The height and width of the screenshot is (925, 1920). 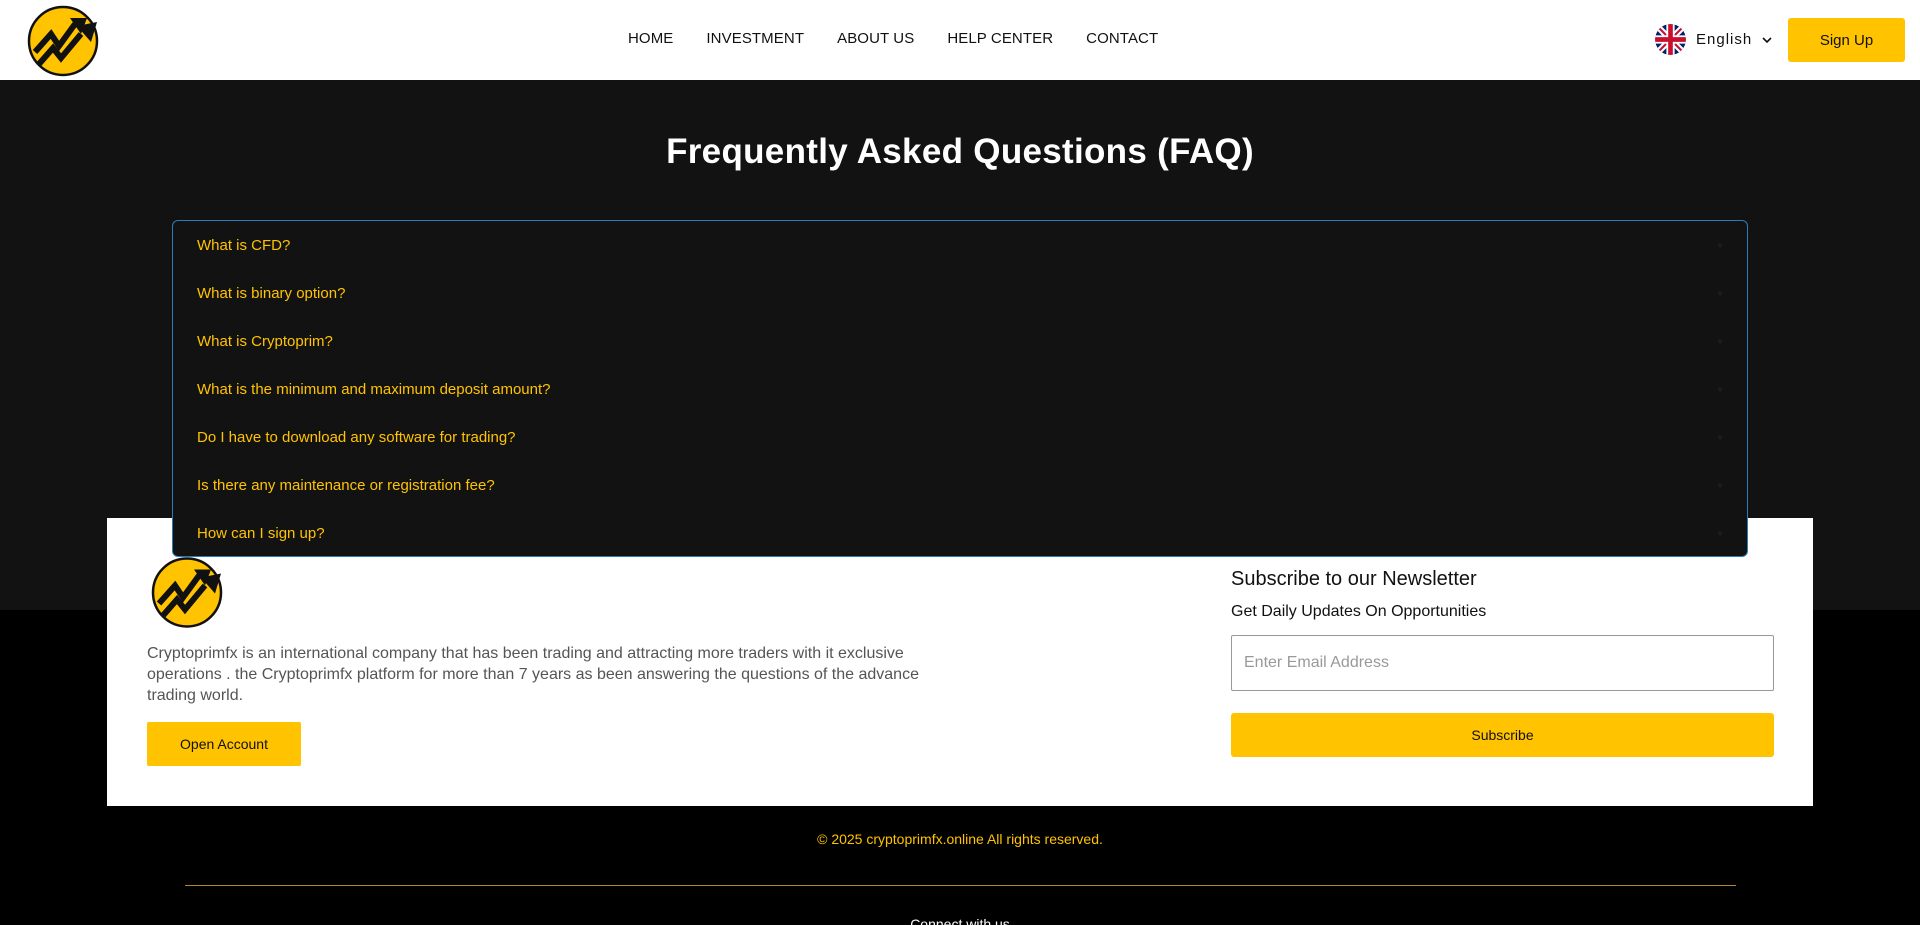 What do you see at coordinates (960, 341) in the screenshot?
I see `faq-item-cryptoprim: What is Cryptoprim? ▾` at bounding box center [960, 341].